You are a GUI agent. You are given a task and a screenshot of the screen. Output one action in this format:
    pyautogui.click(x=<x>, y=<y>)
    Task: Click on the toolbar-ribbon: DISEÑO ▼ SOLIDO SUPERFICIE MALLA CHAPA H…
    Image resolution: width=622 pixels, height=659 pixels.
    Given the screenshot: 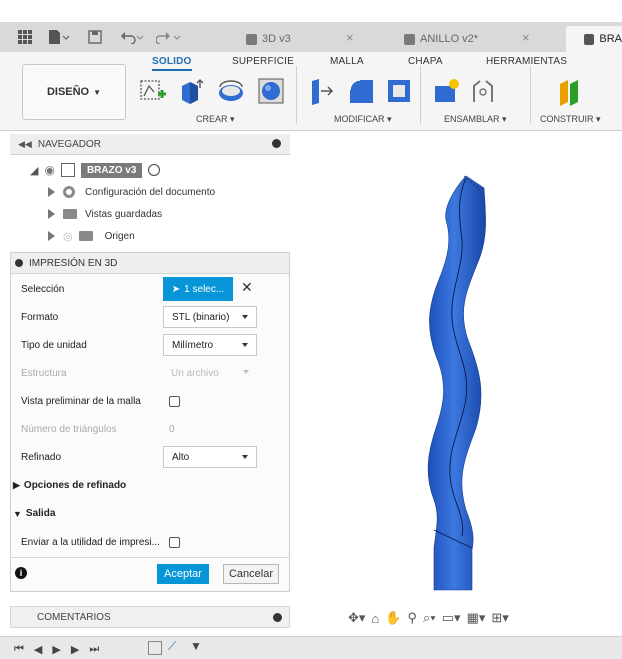 What is the action you would take?
    pyautogui.click(x=311, y=91)
    